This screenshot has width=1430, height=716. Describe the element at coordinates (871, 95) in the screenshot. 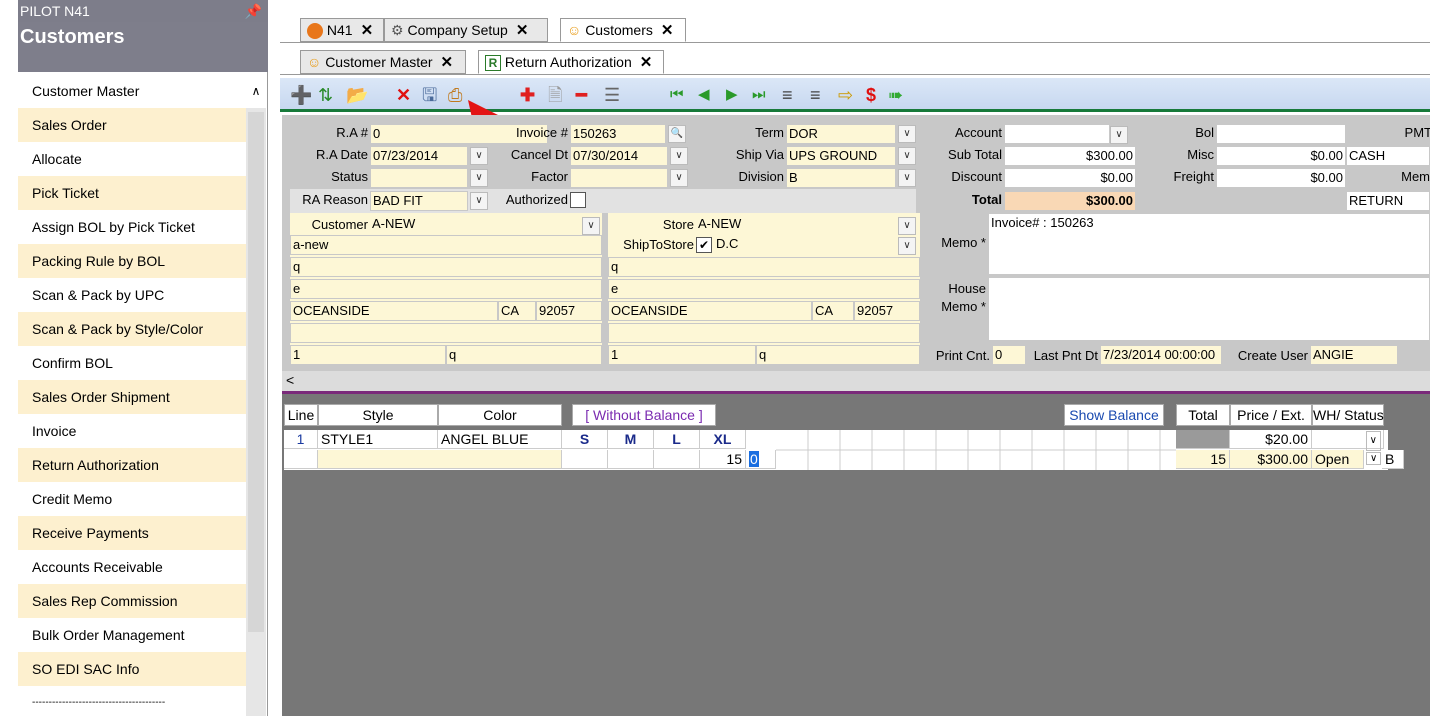

I see `dollar-icon: $` at that location.